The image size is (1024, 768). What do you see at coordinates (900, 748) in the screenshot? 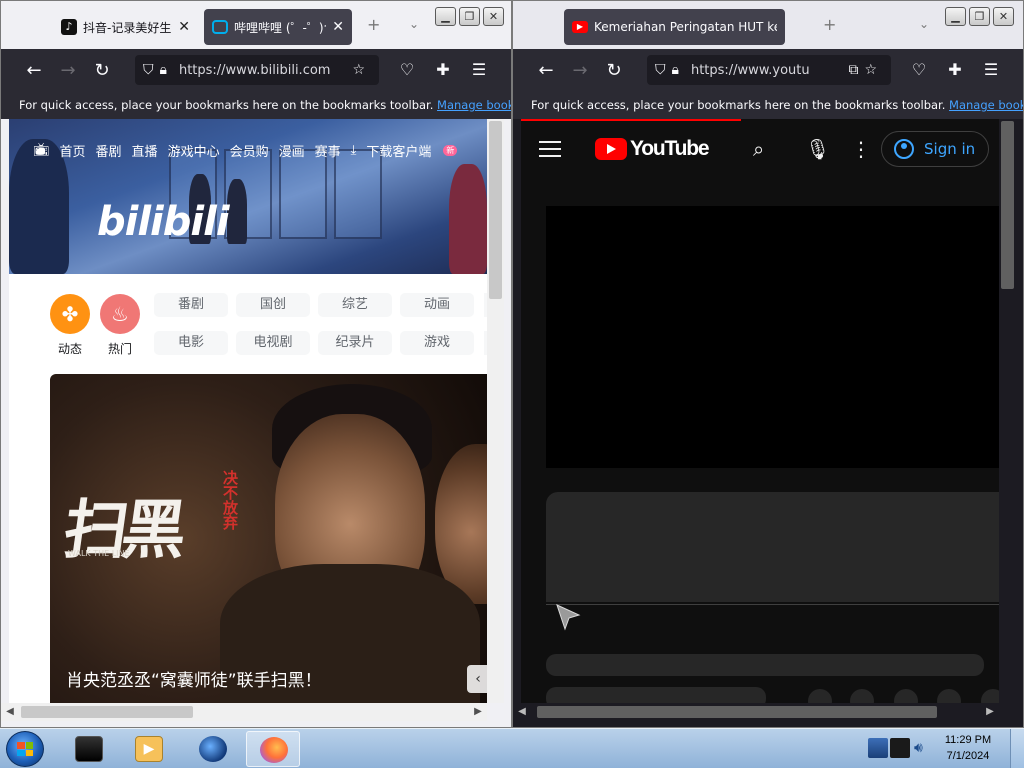
I see `network-tray-icon` at bounding box center [900, 748].